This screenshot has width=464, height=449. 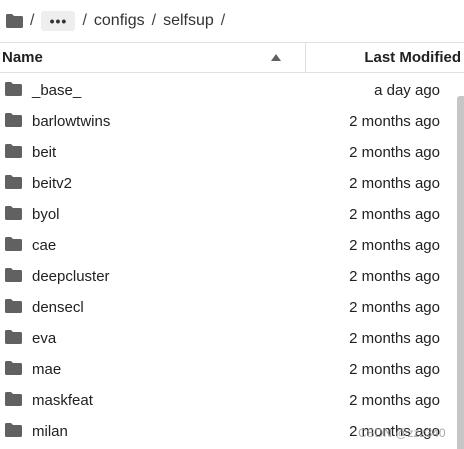 I want to click on file-list-header: Name Last Modified, so click(x=232, y=57).